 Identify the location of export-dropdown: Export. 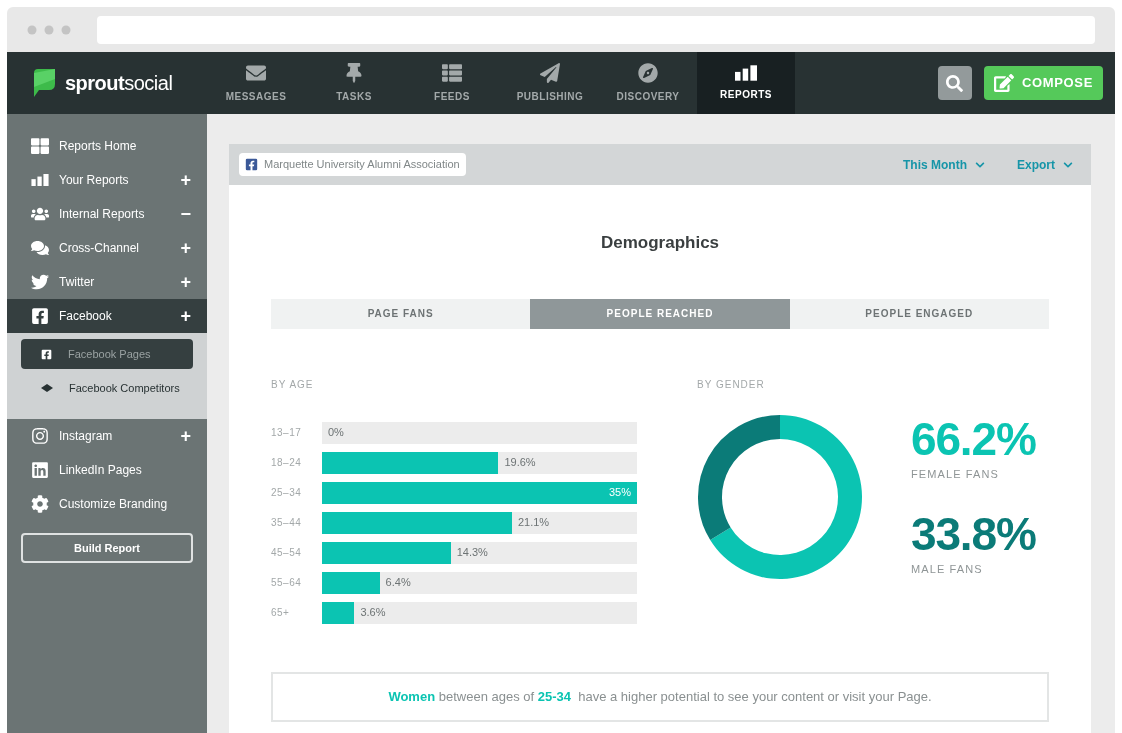
(1045, 164).